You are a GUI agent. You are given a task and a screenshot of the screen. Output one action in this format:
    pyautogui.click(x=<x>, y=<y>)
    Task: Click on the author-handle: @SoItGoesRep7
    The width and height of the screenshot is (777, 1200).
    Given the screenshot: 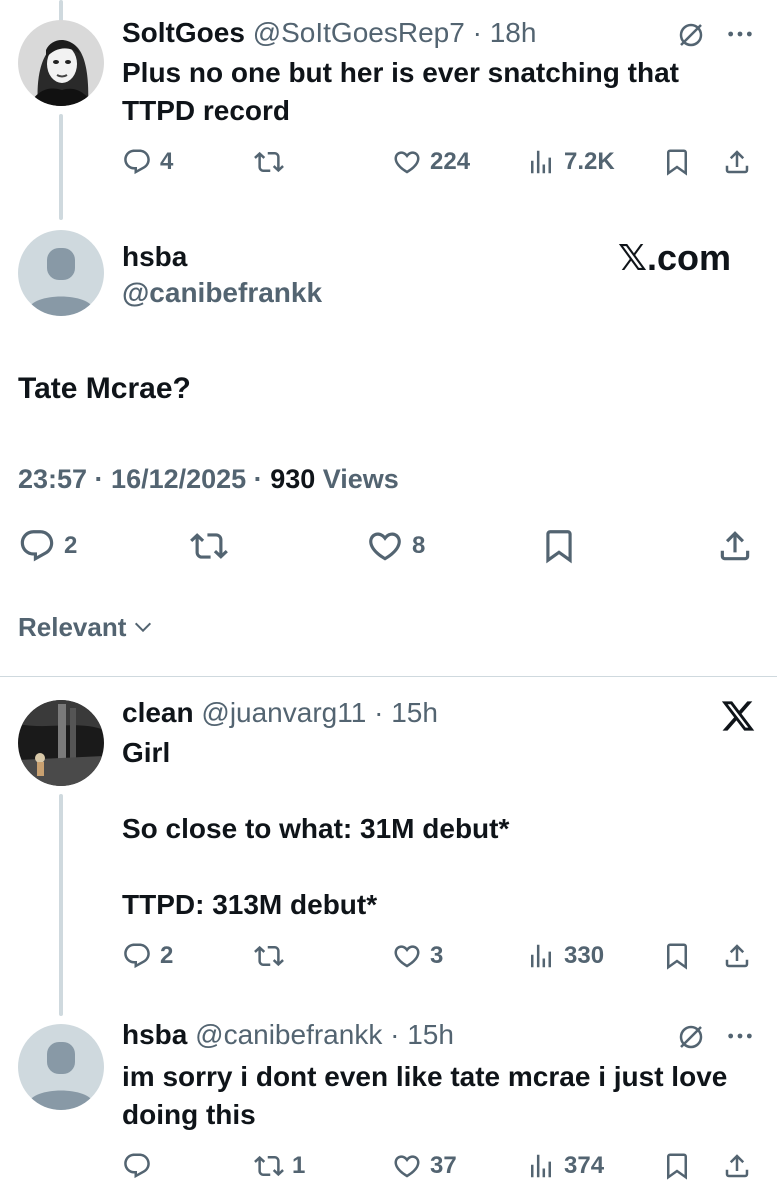 What is the action you would take?
    pyautogui.click(x=359, y=32)
    